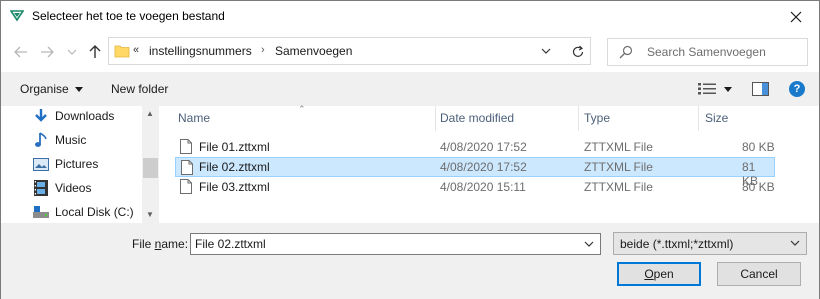 Image resolution: width=820 pixels, height=299 pixels. What do you see at coordinates (410, 16) in the screenshot?
I see `title-bar: Selecteer het toe te voegen bestand` at bounding box center [410, 16].